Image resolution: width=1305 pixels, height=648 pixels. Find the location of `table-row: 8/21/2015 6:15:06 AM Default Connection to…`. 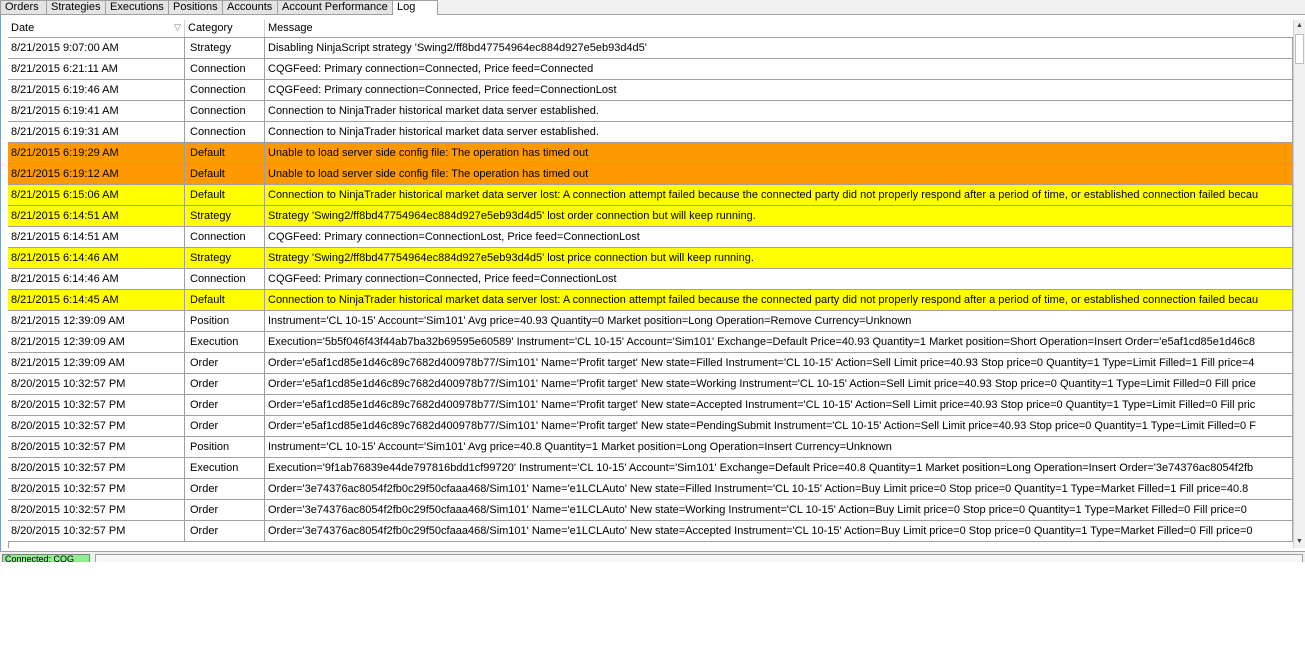

table-row: 8/21/2015 6:15:06 AM Default Connection to… is located at coordinates (650, 195).